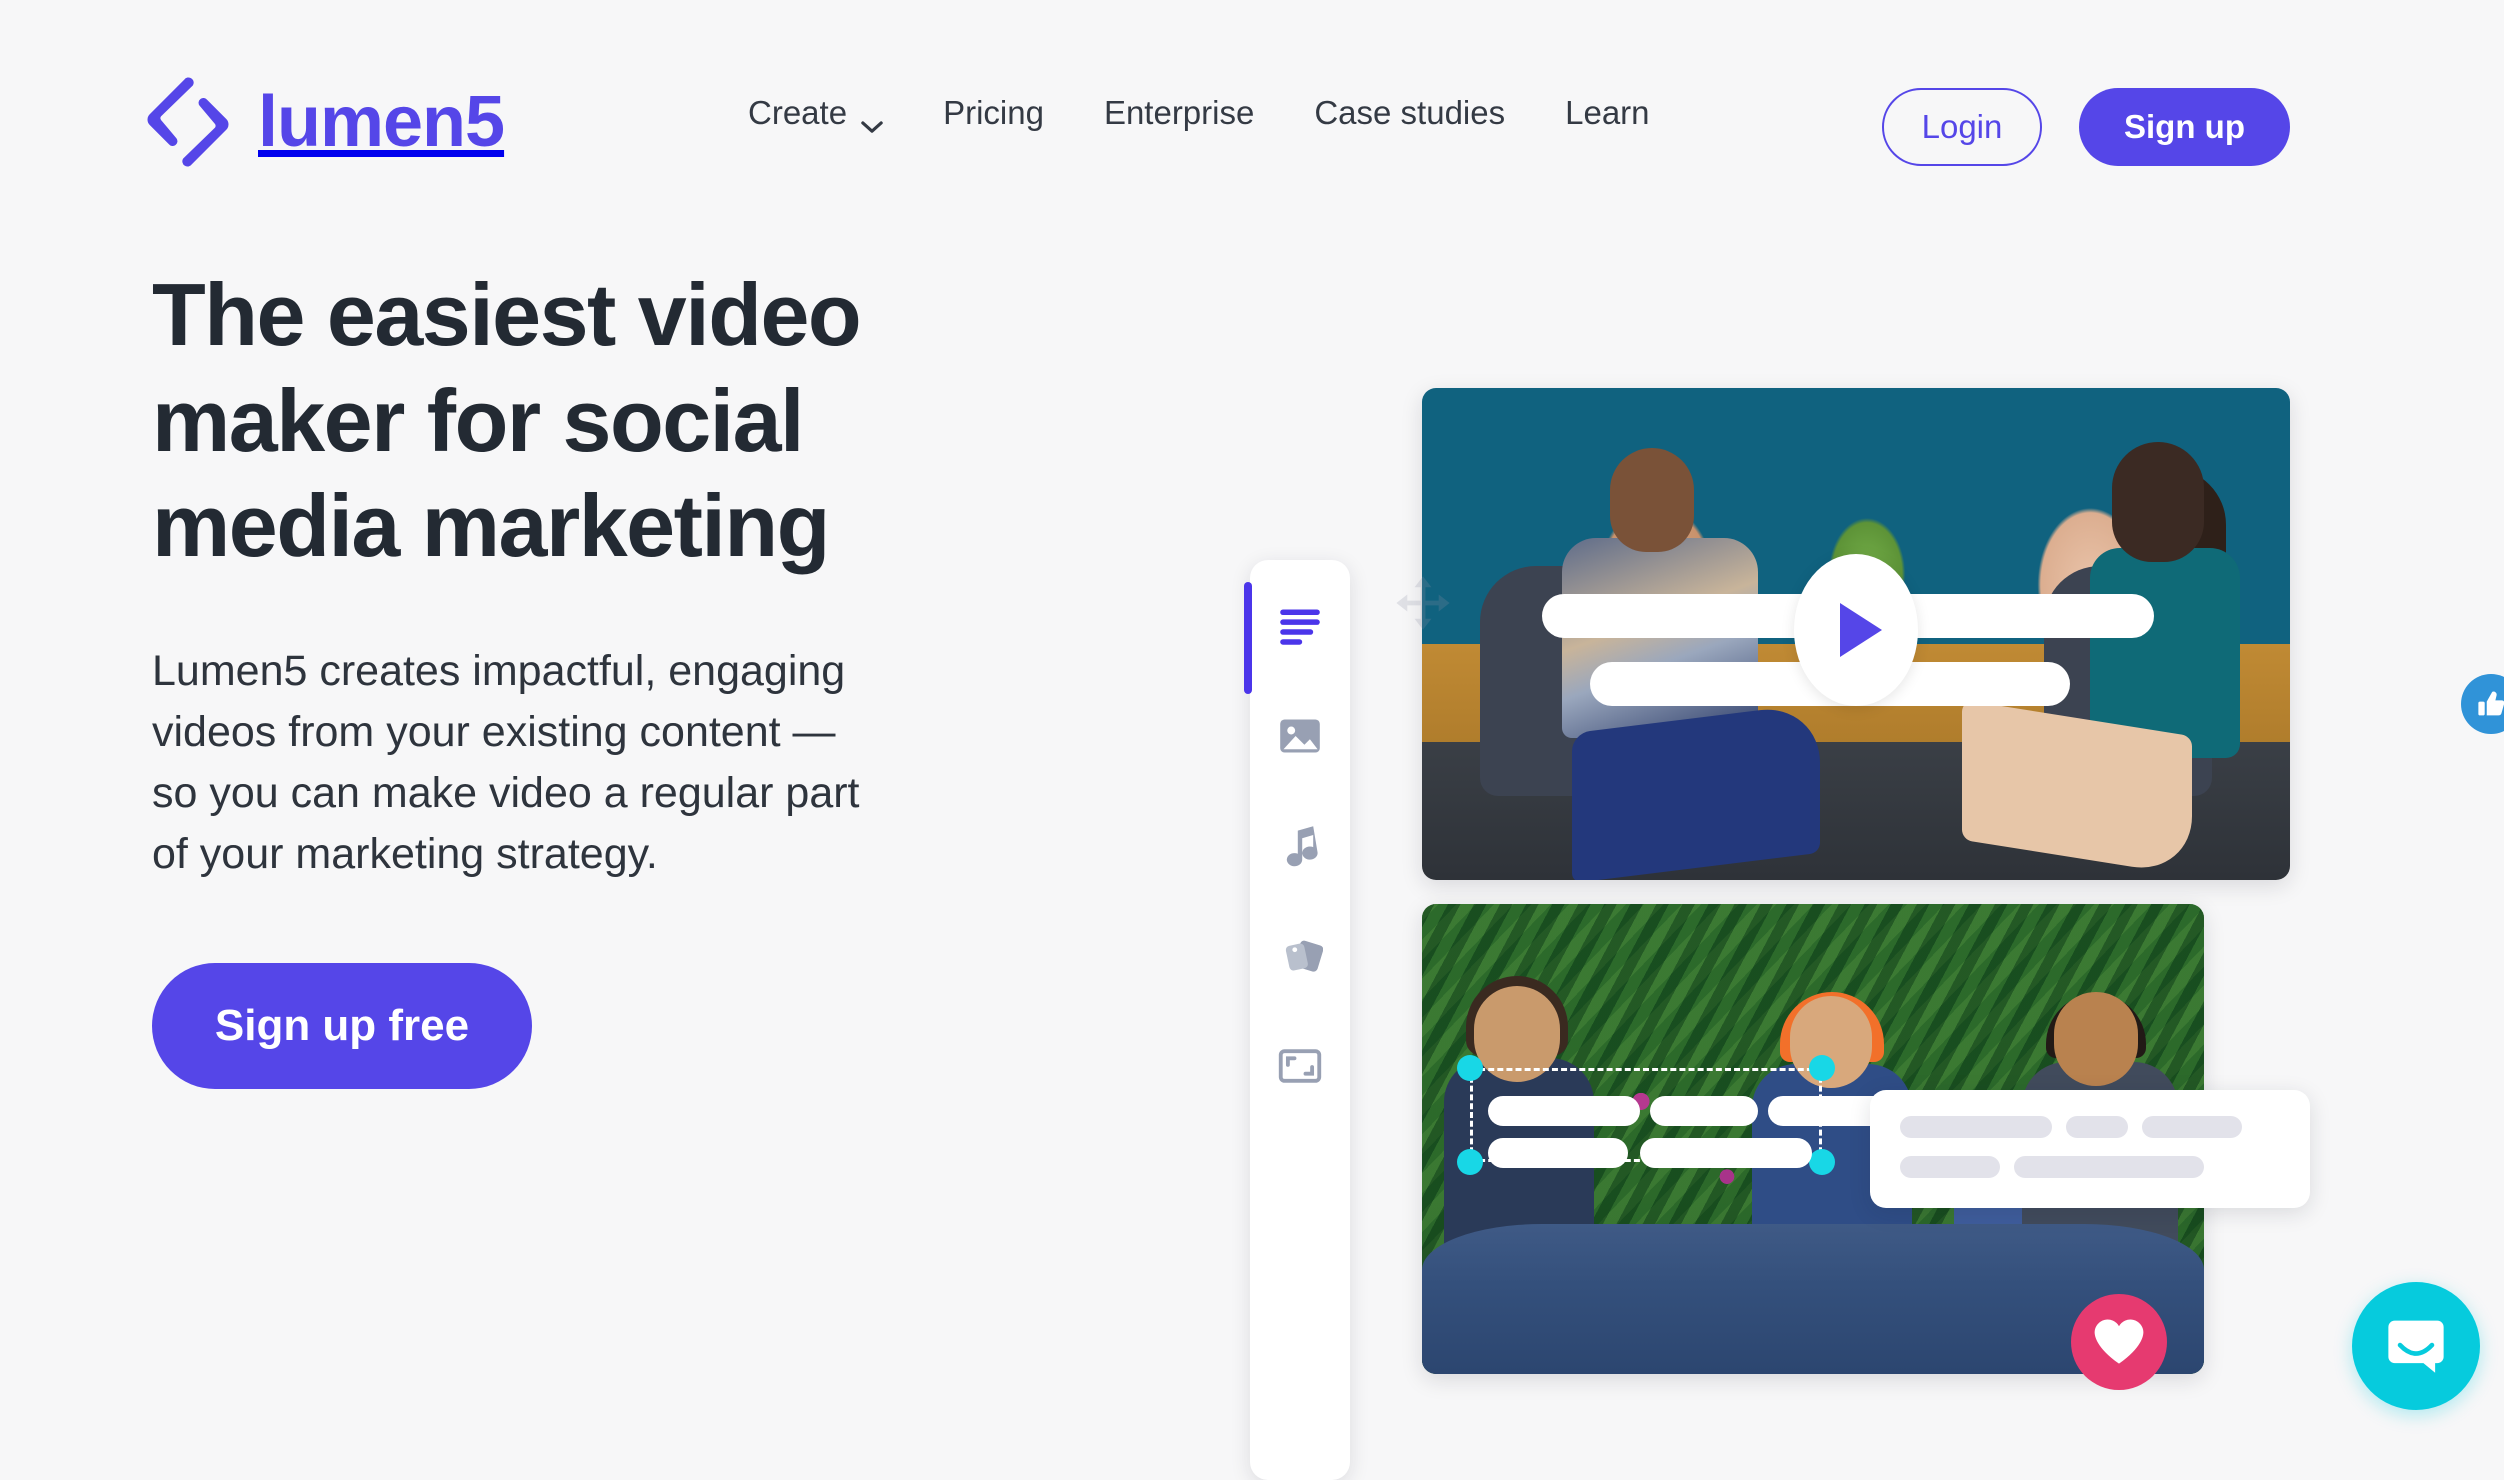  What do you see at coordinates (1470, 1068) in the screenshot?
I see `selection-handle-top-left` at bounding box center [1470, 1068].